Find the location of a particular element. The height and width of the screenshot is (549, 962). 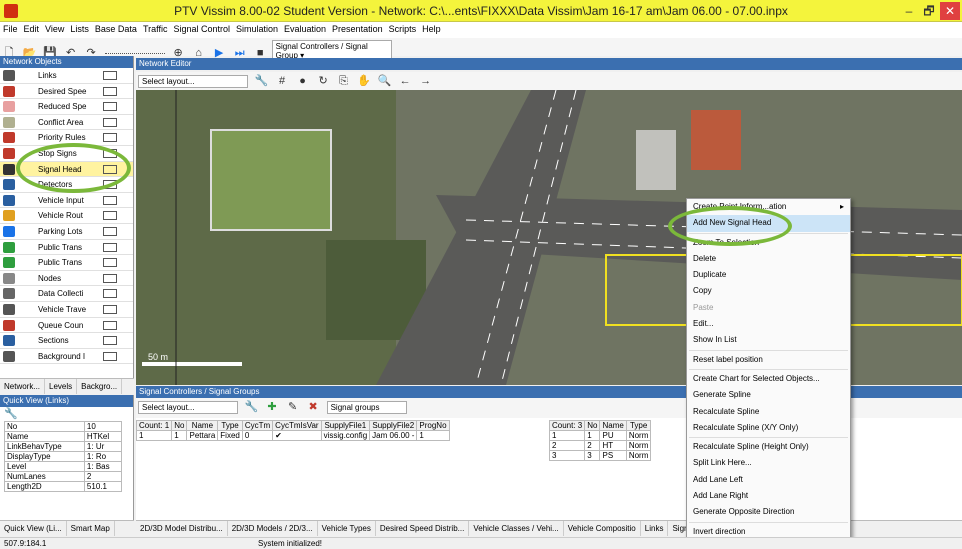

list-tab: Vehicle Types is located at coordinates (347, 528).